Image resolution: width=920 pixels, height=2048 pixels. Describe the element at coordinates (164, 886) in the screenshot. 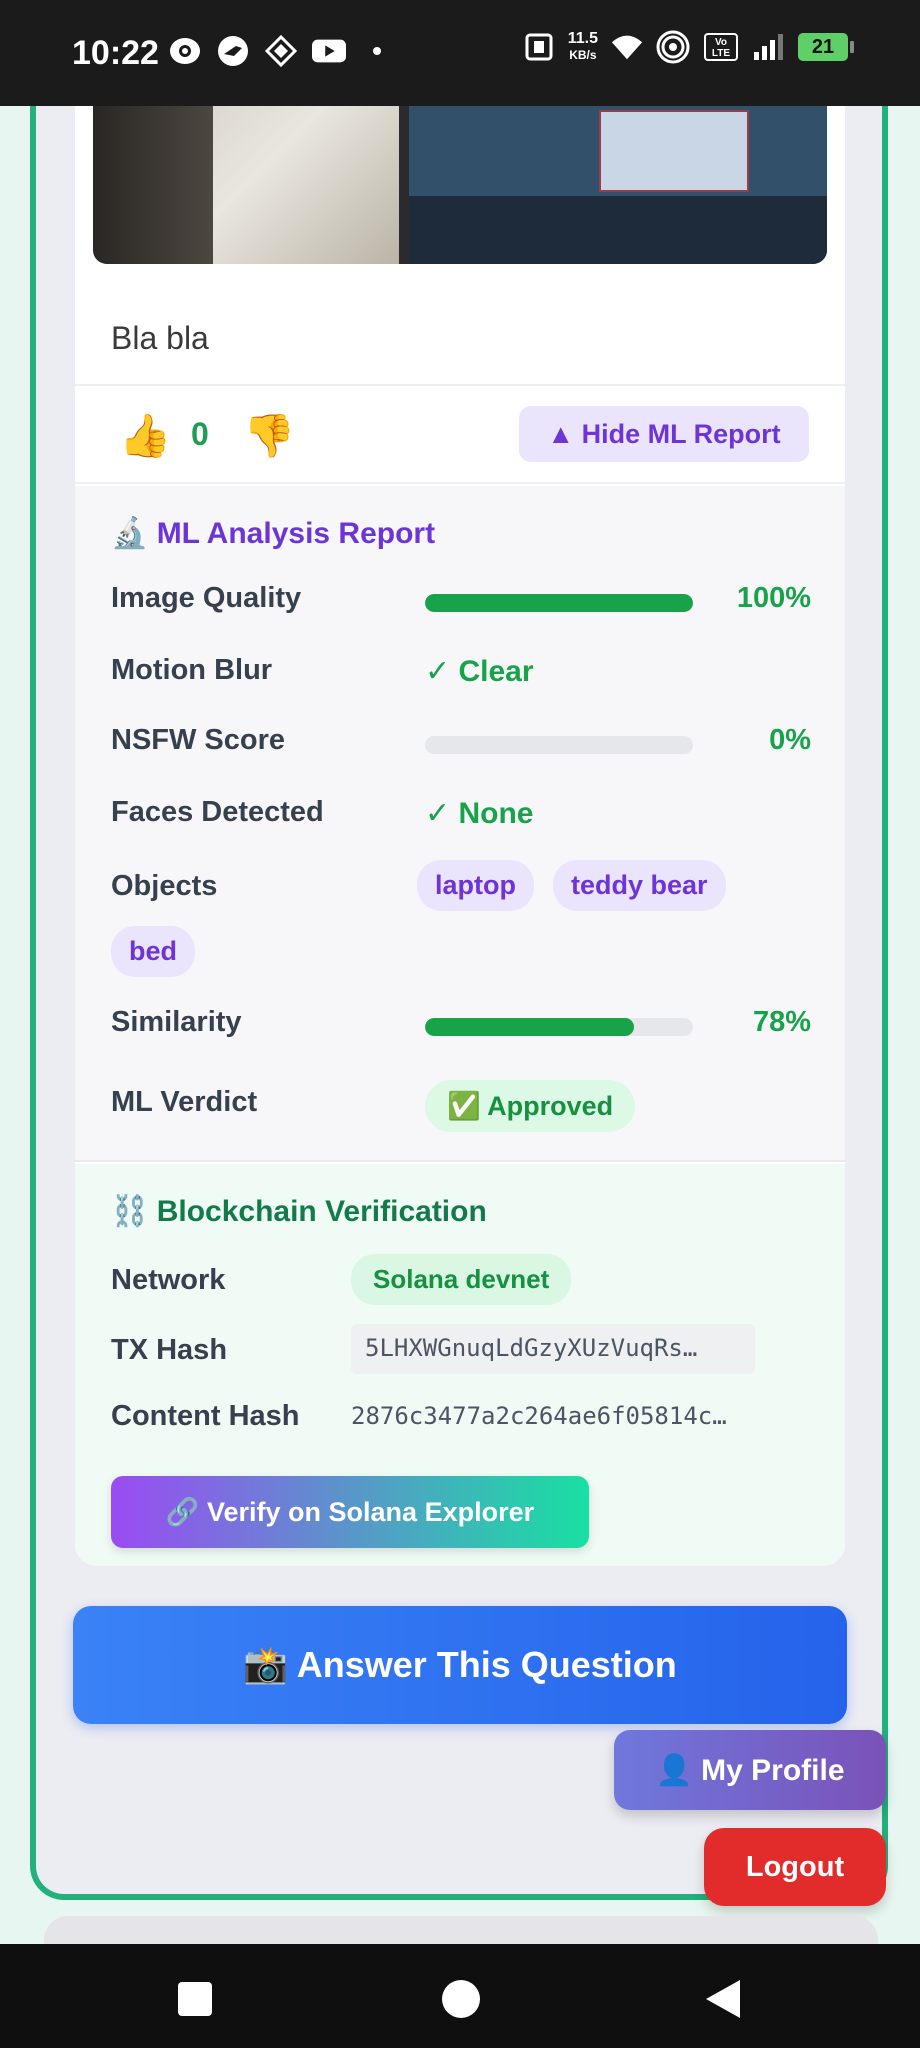

I see `objects-label: Objects` at that location.